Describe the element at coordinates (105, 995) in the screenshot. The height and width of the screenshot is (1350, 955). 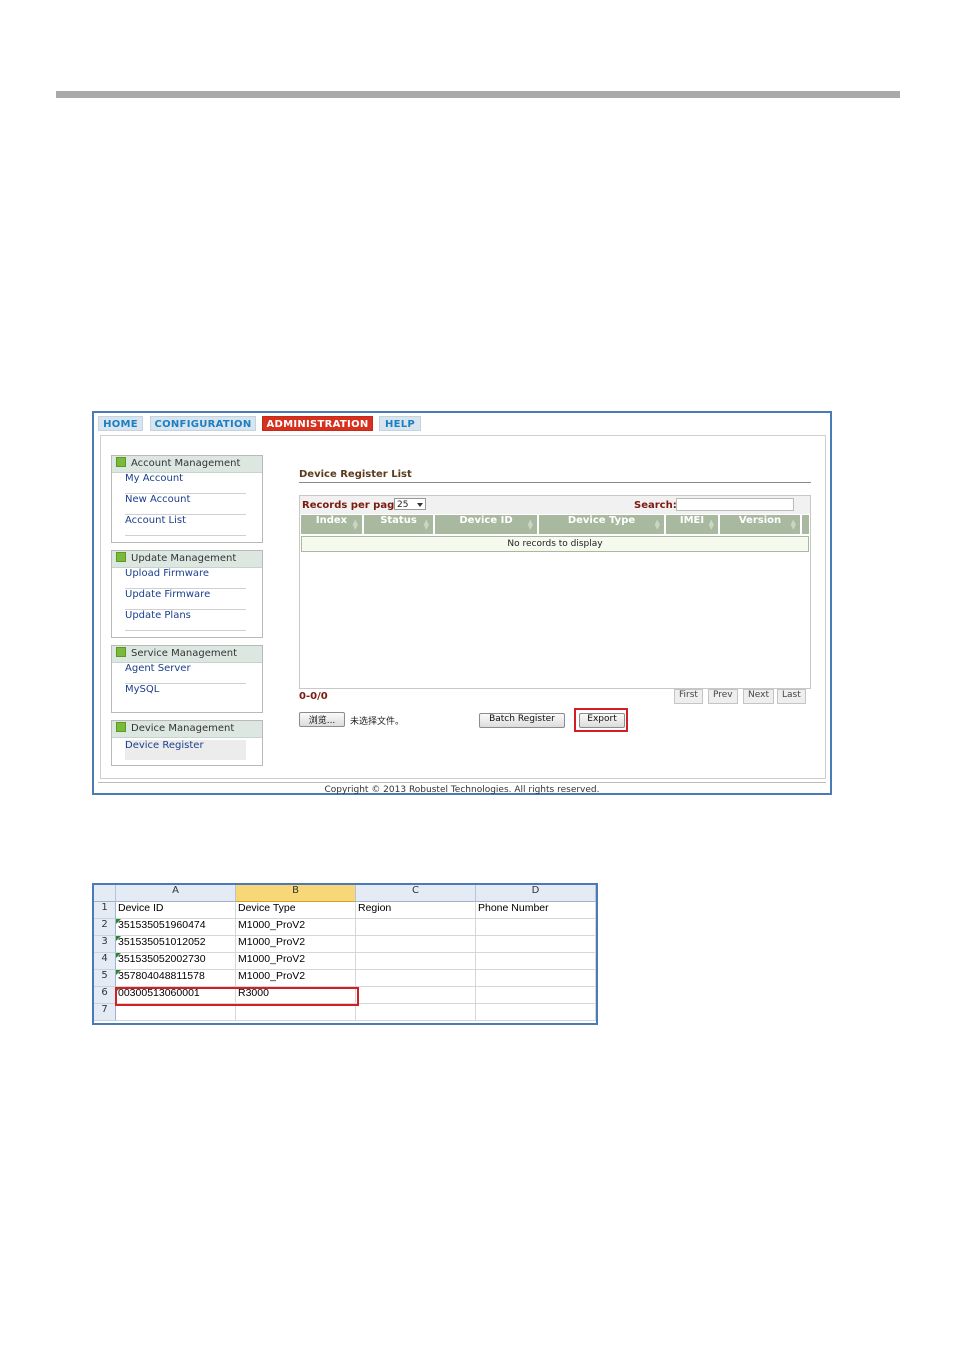
I see `row-header: 6` at that location.